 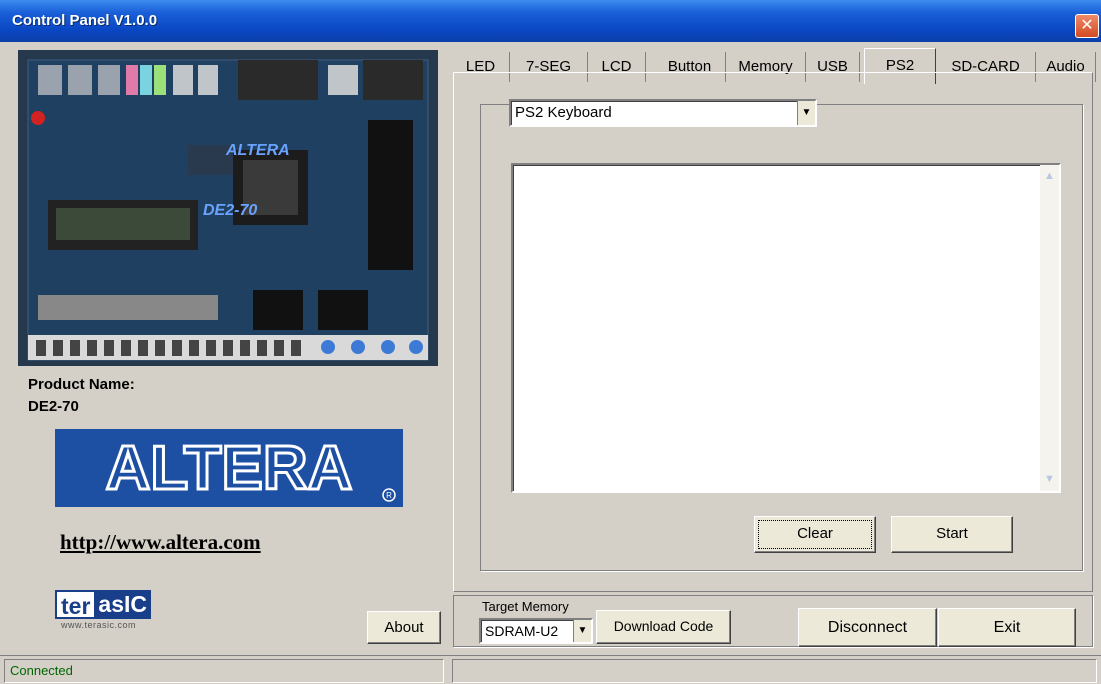 I want to click on altera-logo: ALTERA R, so click(x=229, y=468).